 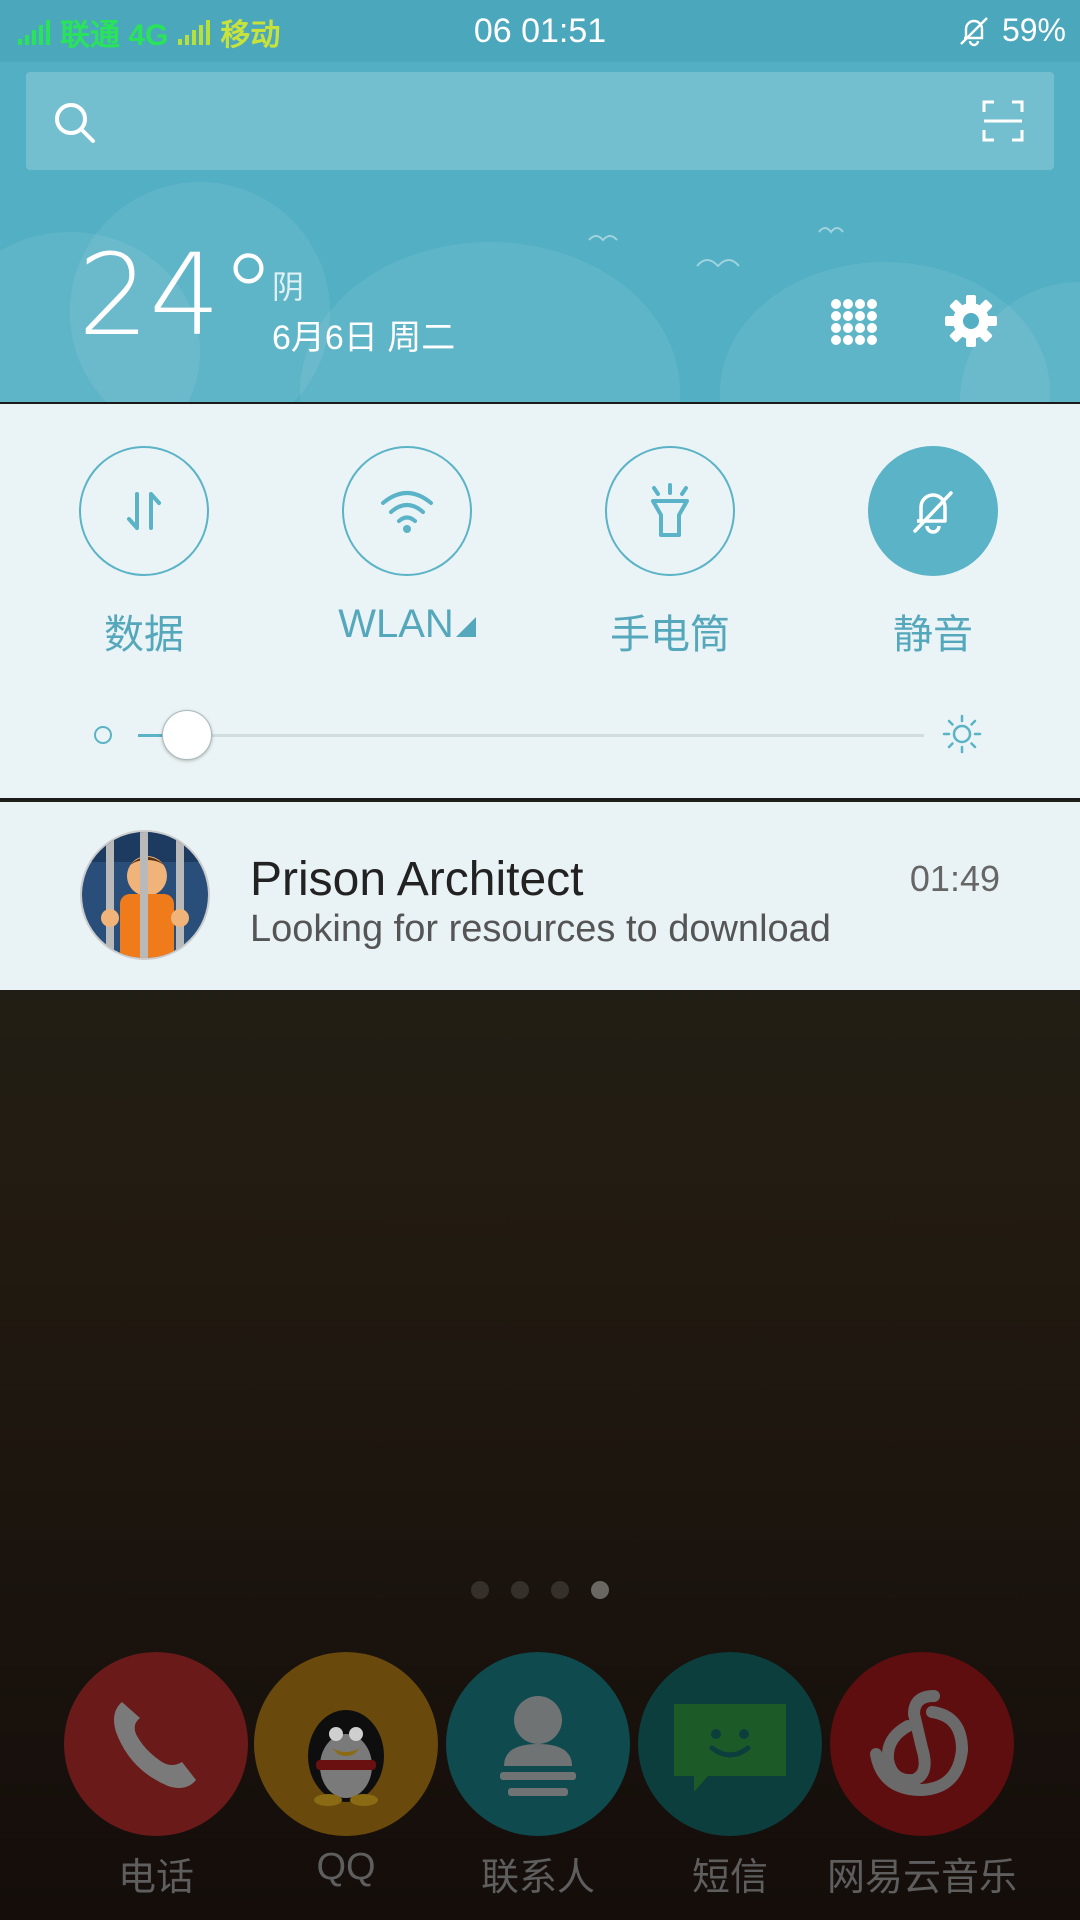 What do you see at coordinates (540, 929) in the screenshot?
I see `notification-body: Looking for resources to download` at bounding box center [540, 929].